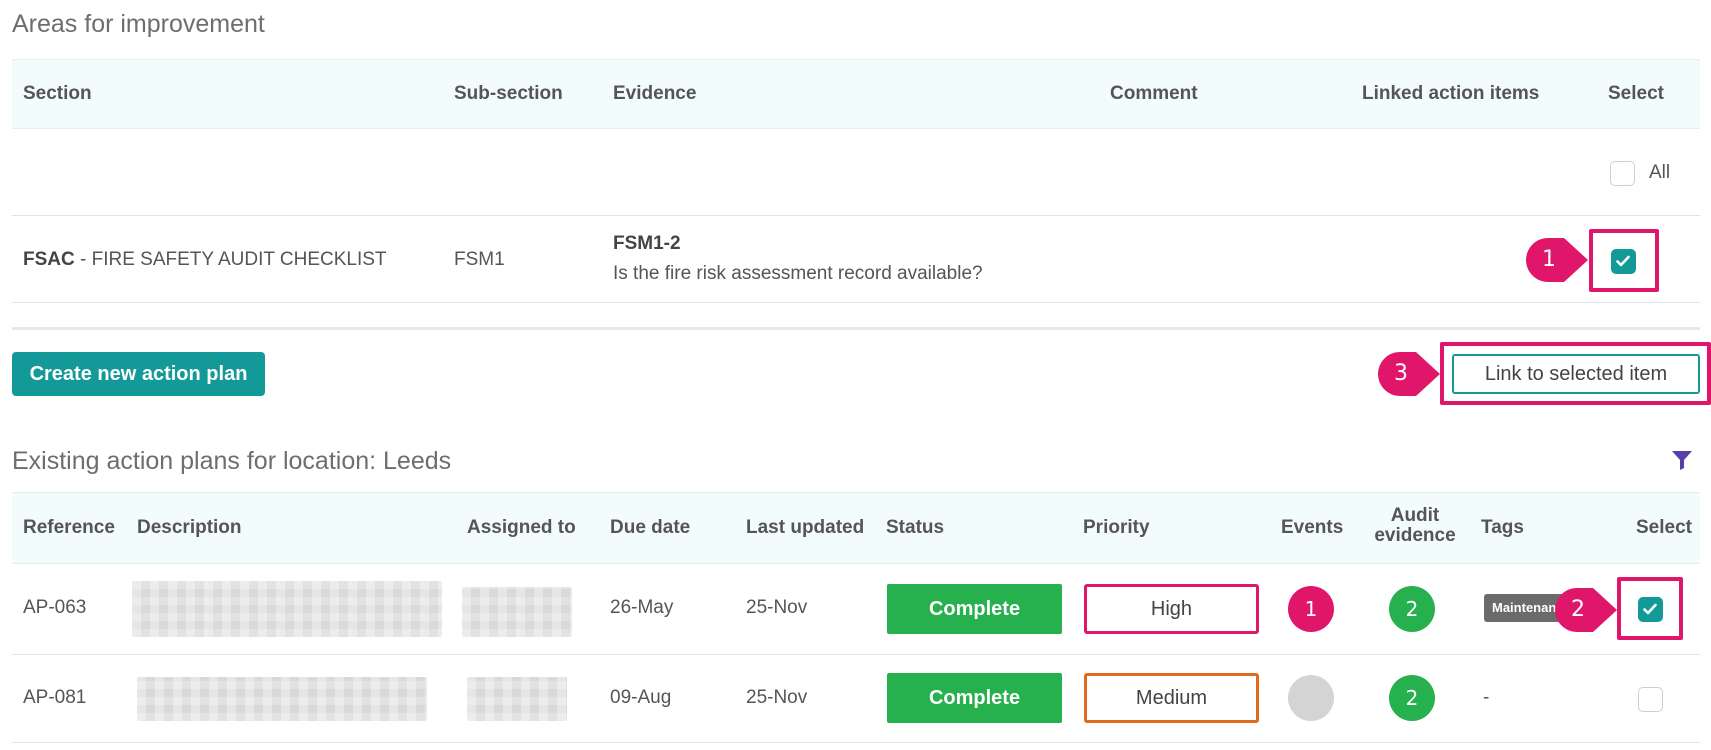 This screenshot has width=1711, height=750. I want to click on improvement-title: Areas for improvement, so click(138, 24).